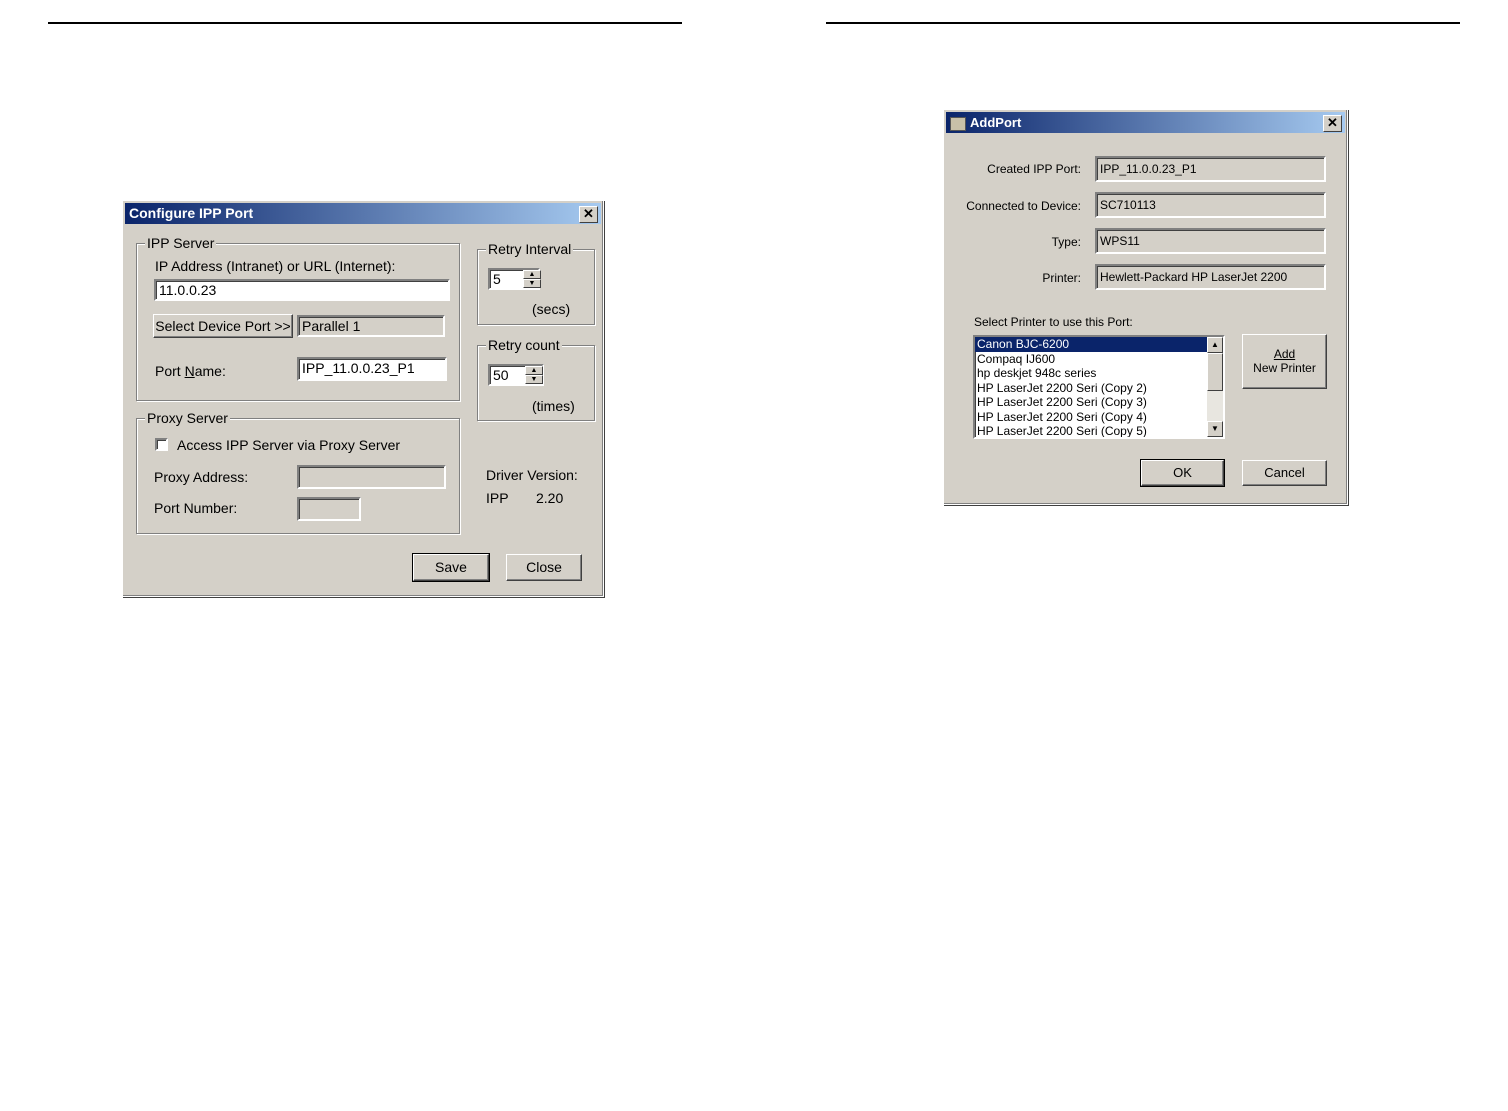 The width and height of the screenshot is (1508, 1111). What do you see at coordinates (1210, 277) in the screenshot?
I see `printer-field: Hewlett-Packard HP LaserJet 2200` at bounding box center [1210, 277].